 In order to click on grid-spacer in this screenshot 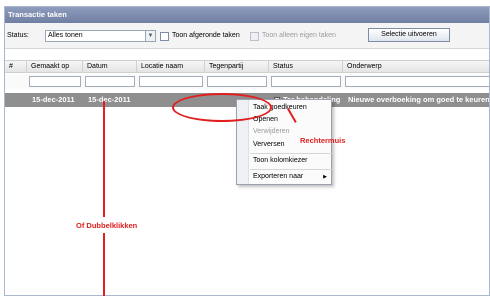, I will do `click(247, 55)`.